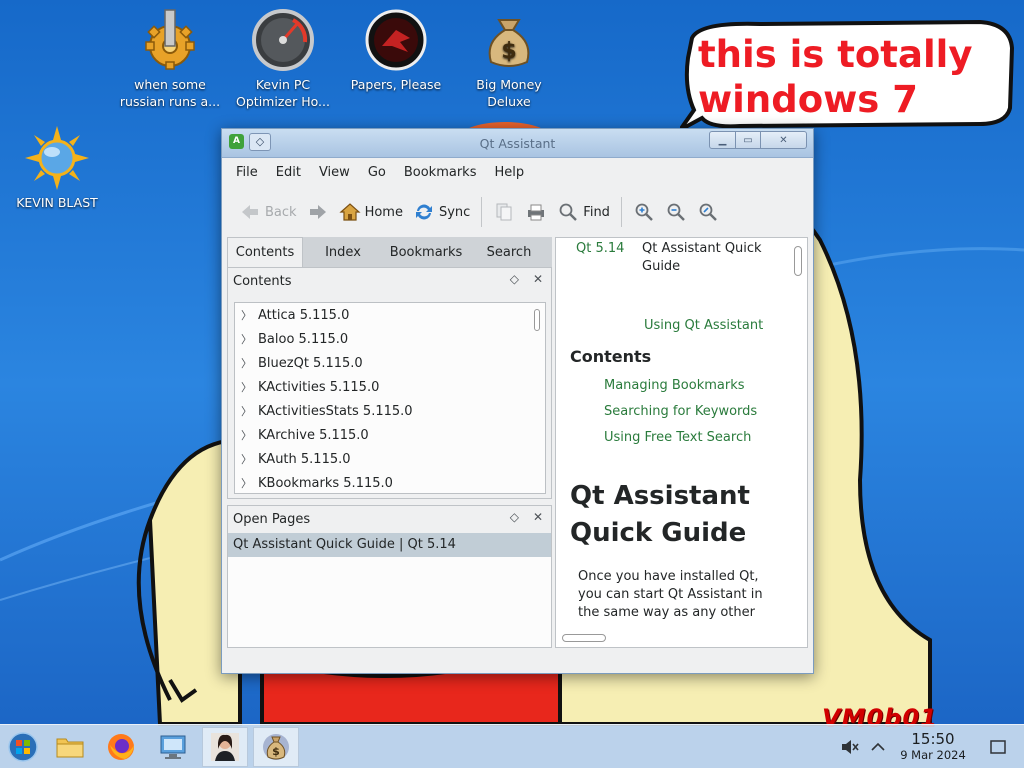 This screenshot has width=1024, height=768. Describe the element at coordinates (390, 435) in the screenshot. I see `tree-item: 〉 KArchive 5.115.0` at that location.